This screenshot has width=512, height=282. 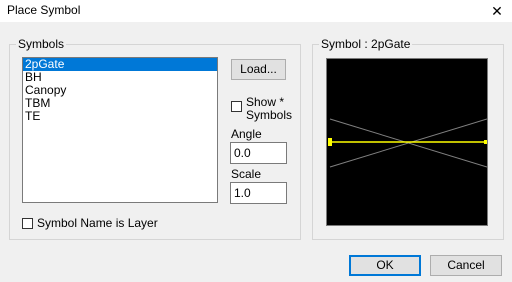 I want to click on scale-label: Scale, so click(x=246, y=174).